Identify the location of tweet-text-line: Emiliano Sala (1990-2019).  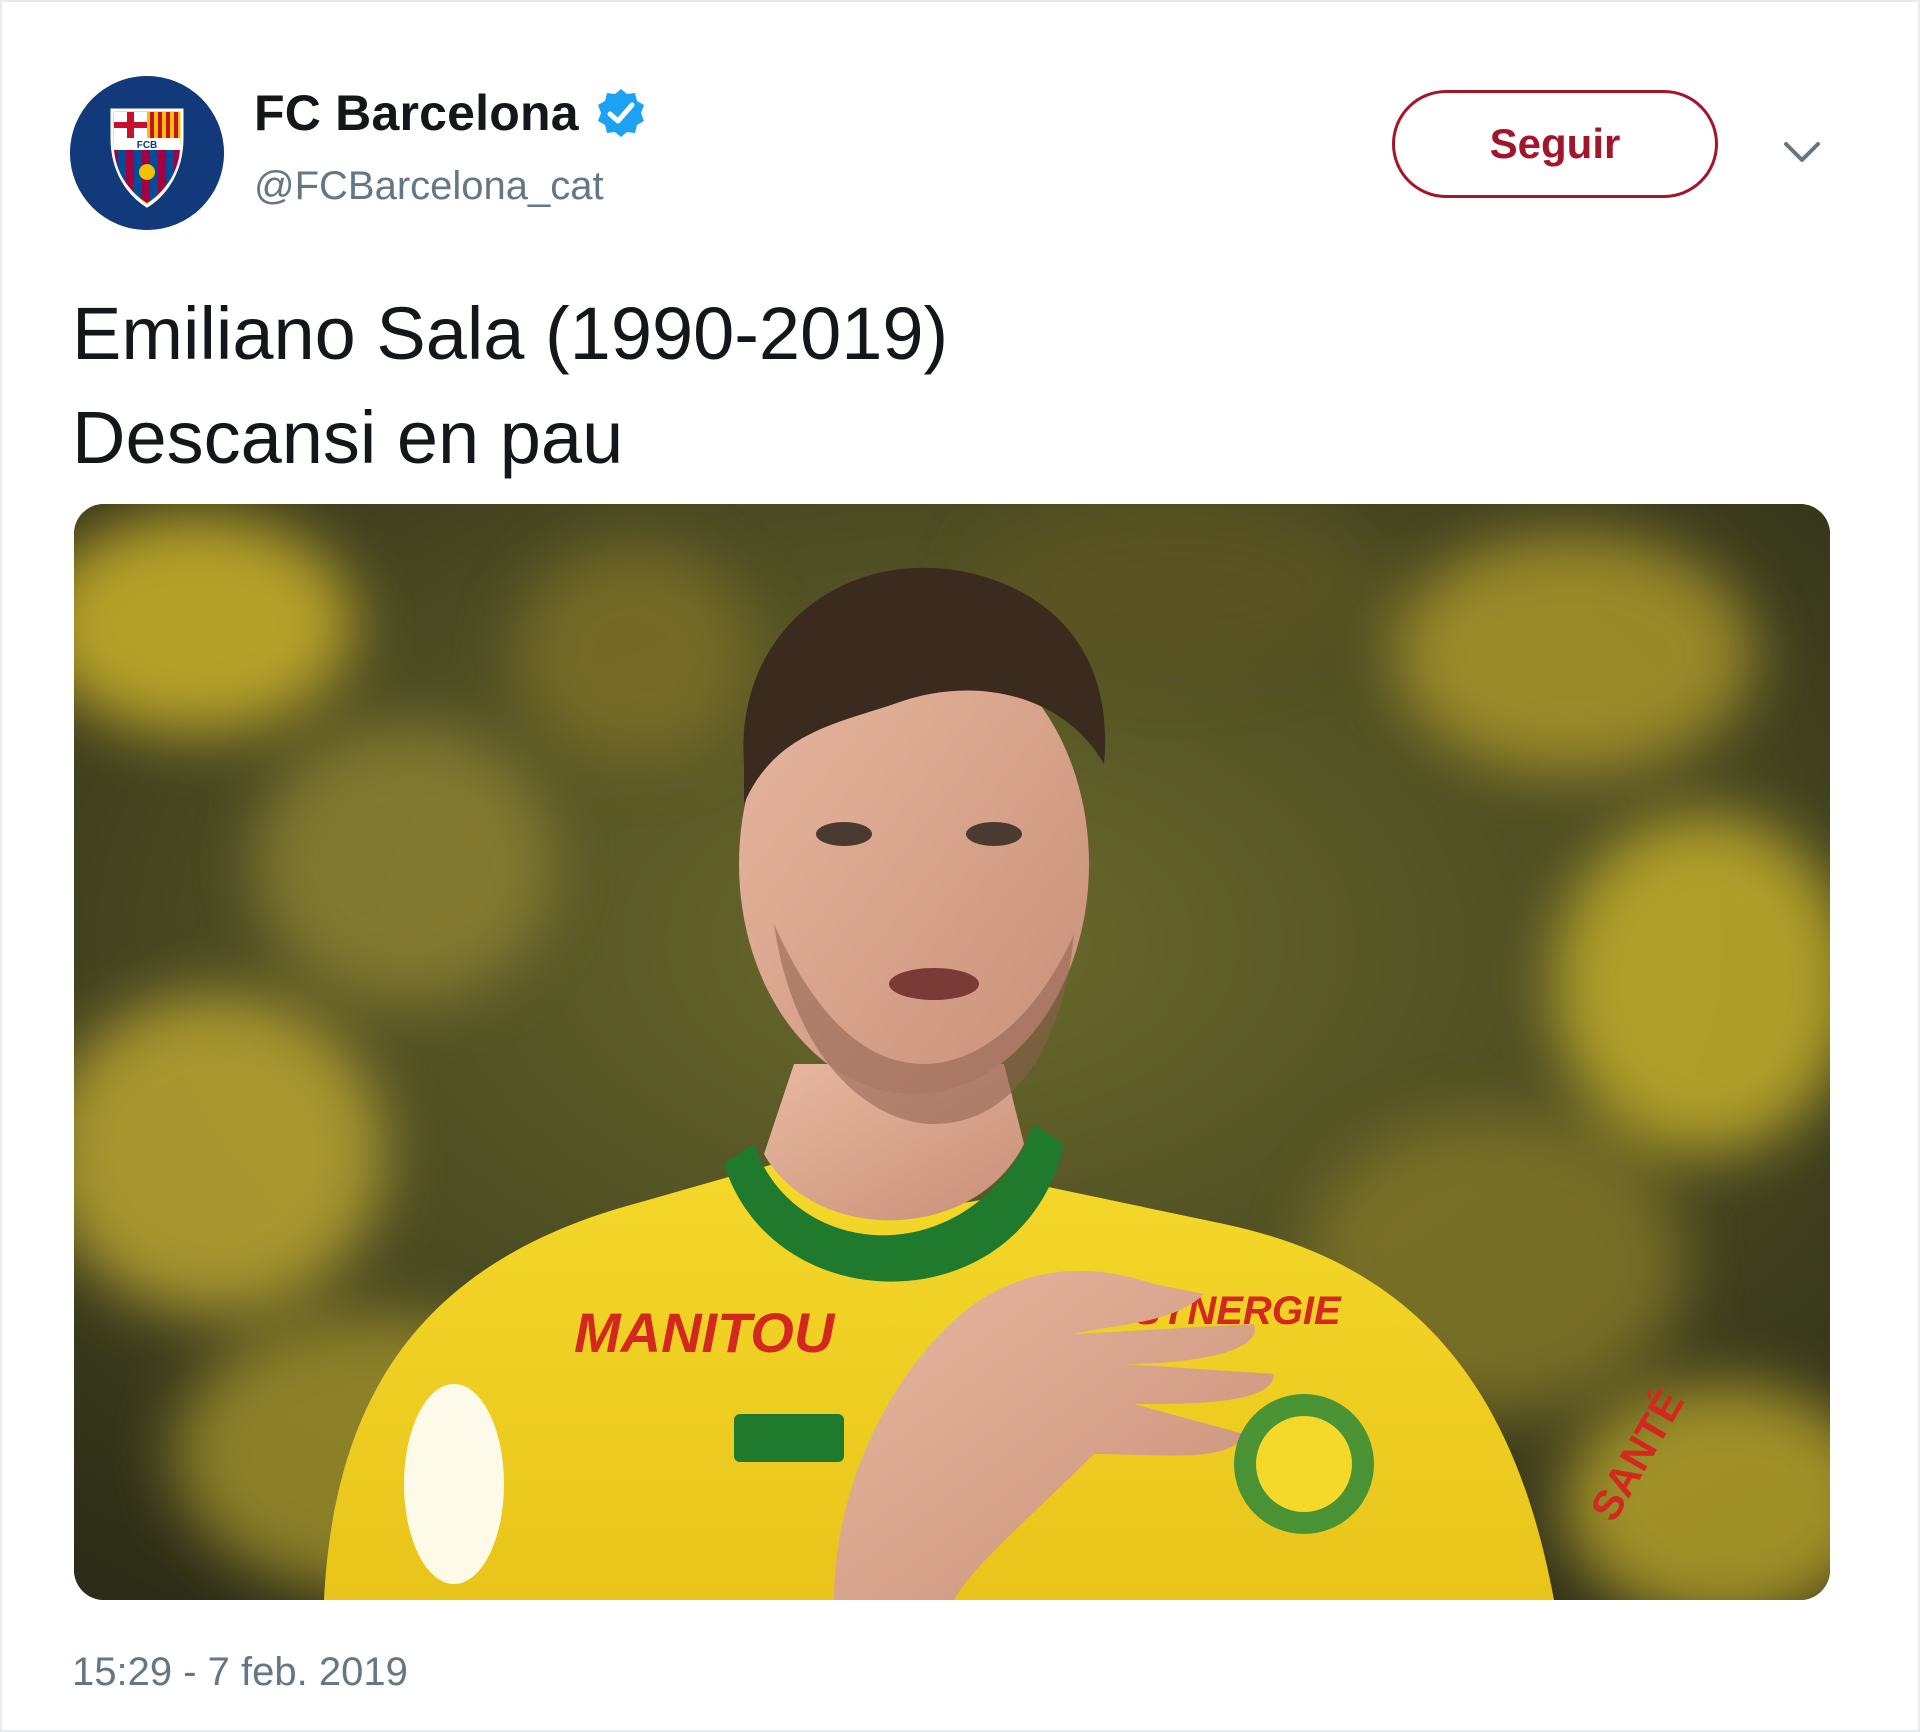
(510, 333).